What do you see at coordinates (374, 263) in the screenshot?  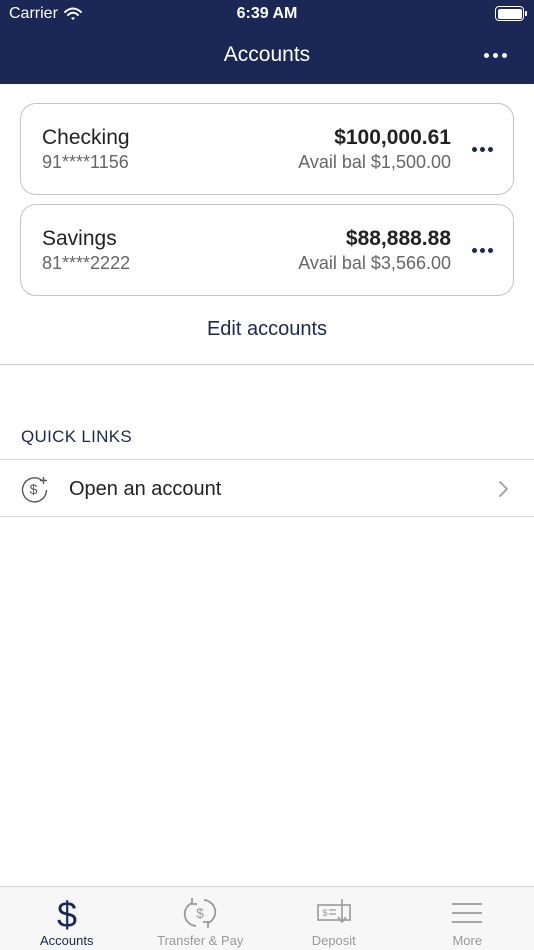 I see `available-balance: Avail bal $3,566.00` at bounding box center [374, 263].